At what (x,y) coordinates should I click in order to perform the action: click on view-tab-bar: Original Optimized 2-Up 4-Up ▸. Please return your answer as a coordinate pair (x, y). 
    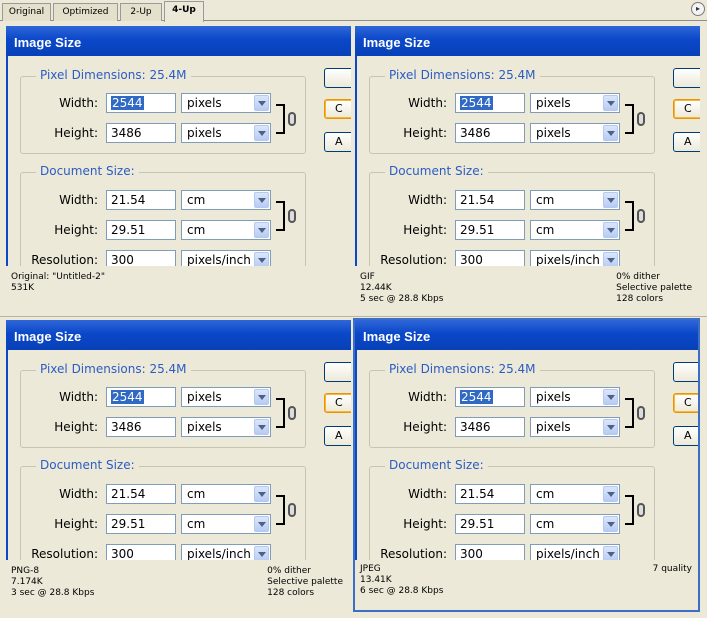
    Looking at the image, I should click on (353, 11).